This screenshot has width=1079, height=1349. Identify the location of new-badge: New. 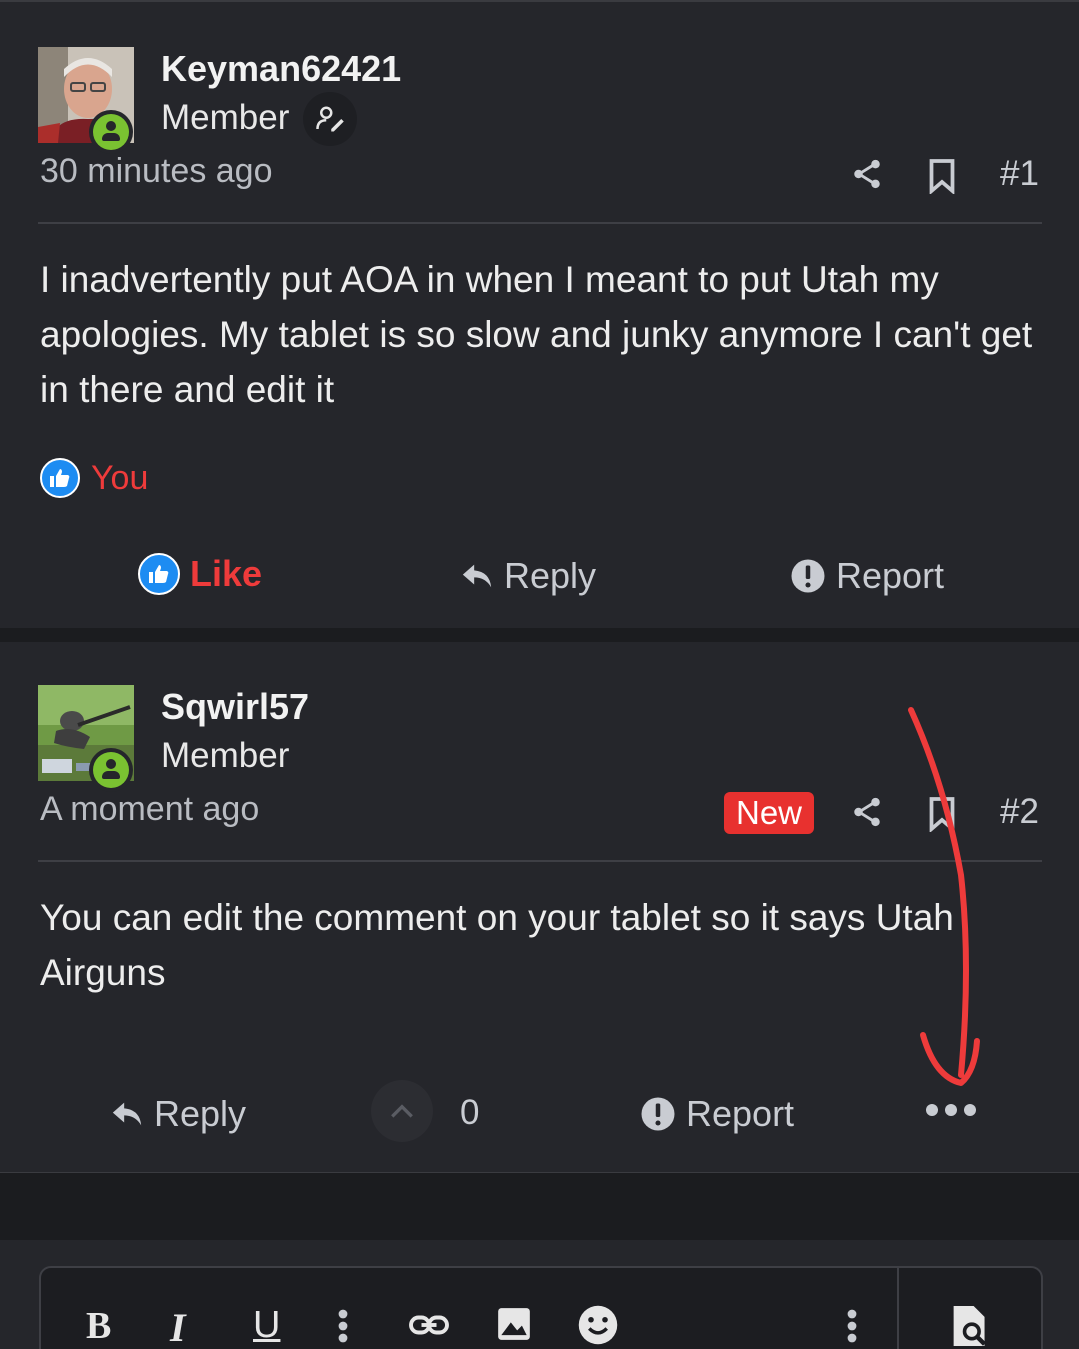
(769, 813).